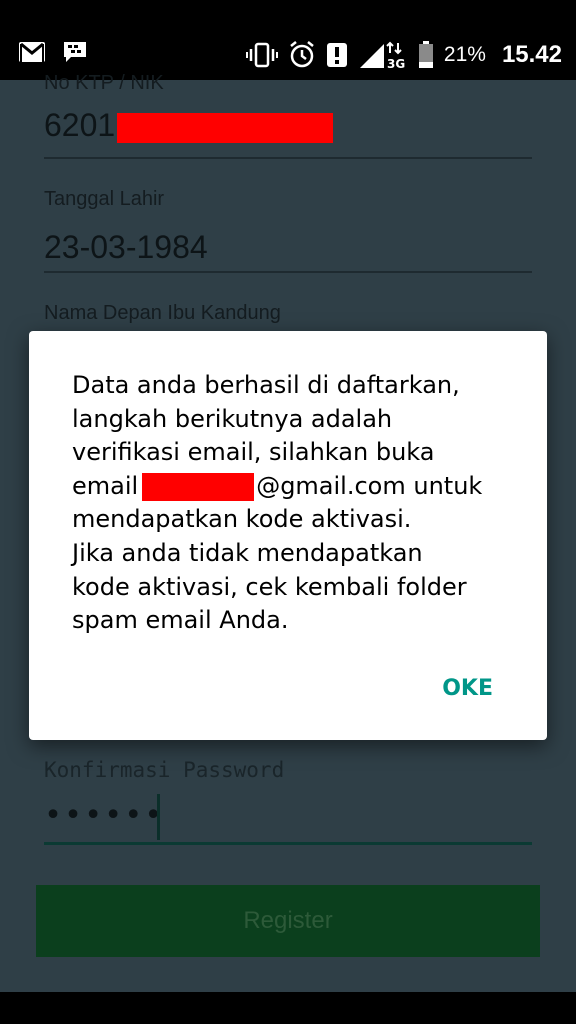 This screenshot has height=1024, width=576. Describe the element at coordinates (288, 921) in the screenshot. I see `register-button: Register` at that location.